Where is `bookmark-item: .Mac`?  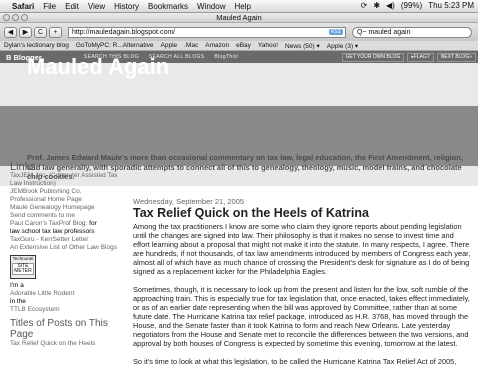
bookmark-item: .Mac is located at coordinates (191, 45).